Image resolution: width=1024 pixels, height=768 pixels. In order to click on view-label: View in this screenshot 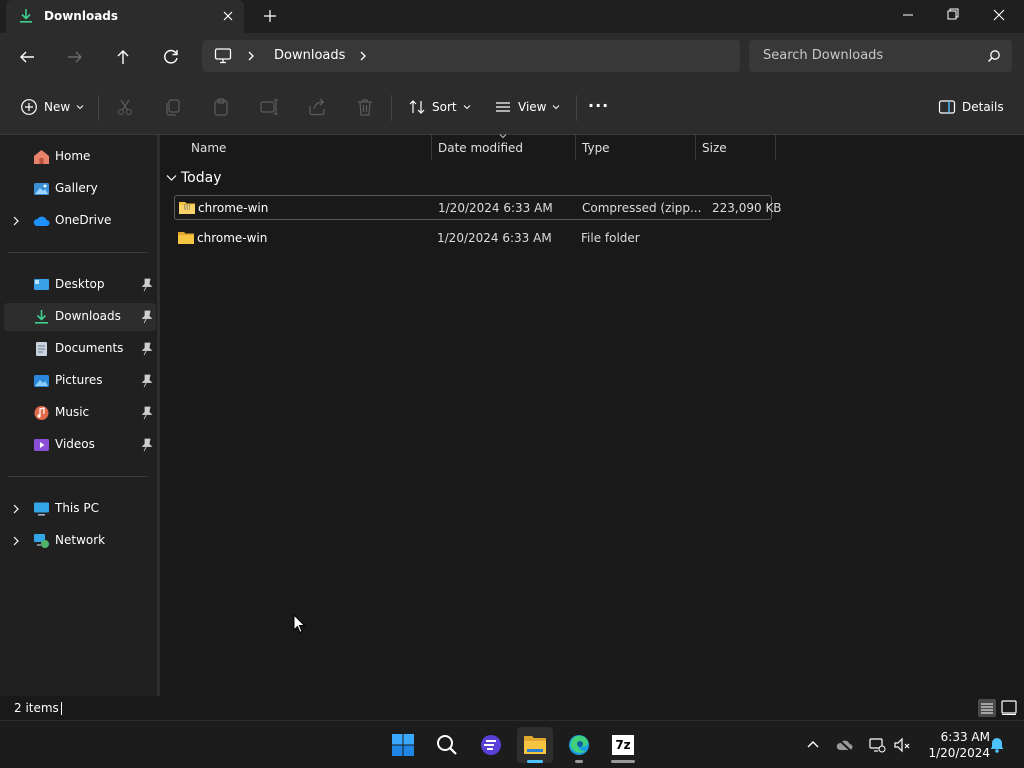, I will do `click(532, 107)`.